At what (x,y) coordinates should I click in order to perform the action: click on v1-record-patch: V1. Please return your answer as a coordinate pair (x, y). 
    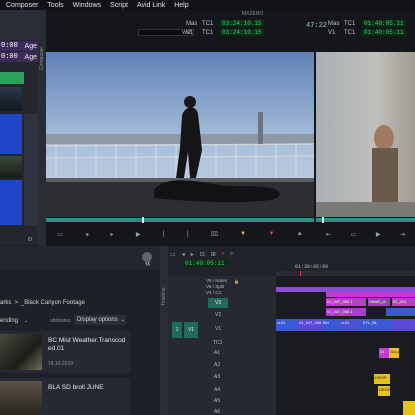
    Looking at the image, I should click on (191, 330).